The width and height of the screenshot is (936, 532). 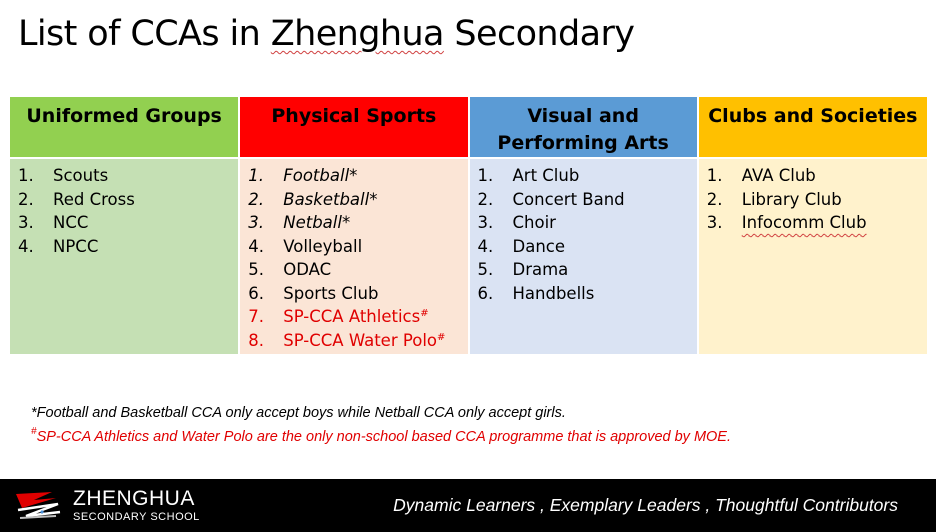 I want to click on list-item: 1. Football*, so click(x=353, y=176).